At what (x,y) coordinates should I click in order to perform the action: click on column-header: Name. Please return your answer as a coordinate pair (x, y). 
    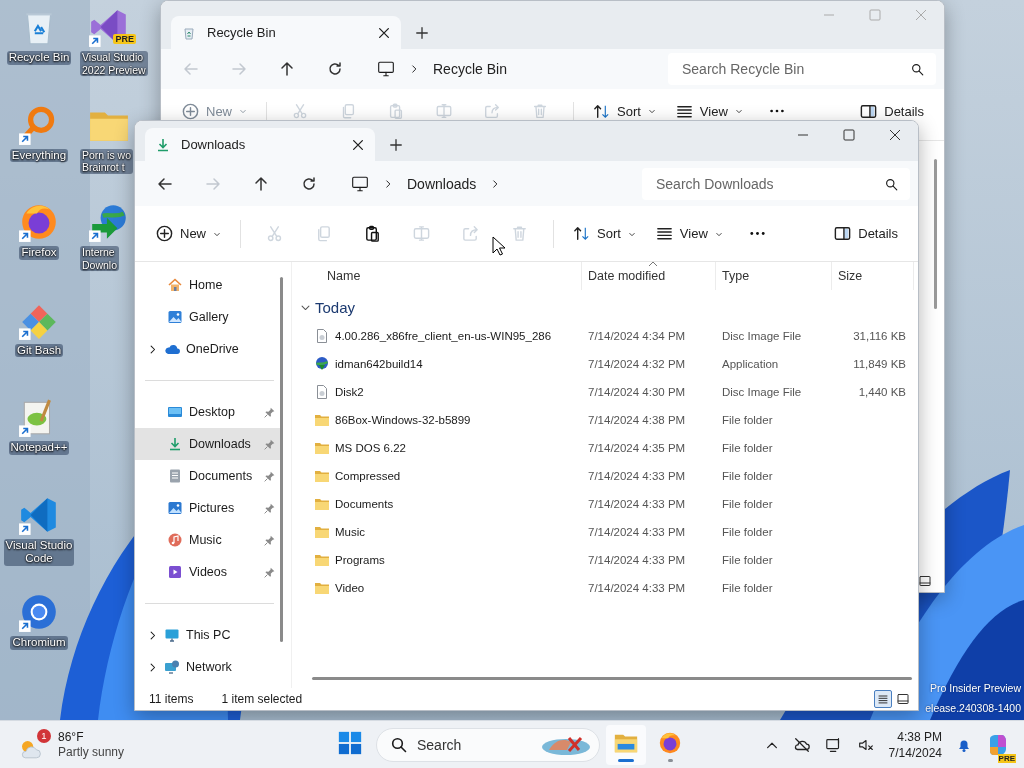
    Looking at the image, I should click on (437, 276).